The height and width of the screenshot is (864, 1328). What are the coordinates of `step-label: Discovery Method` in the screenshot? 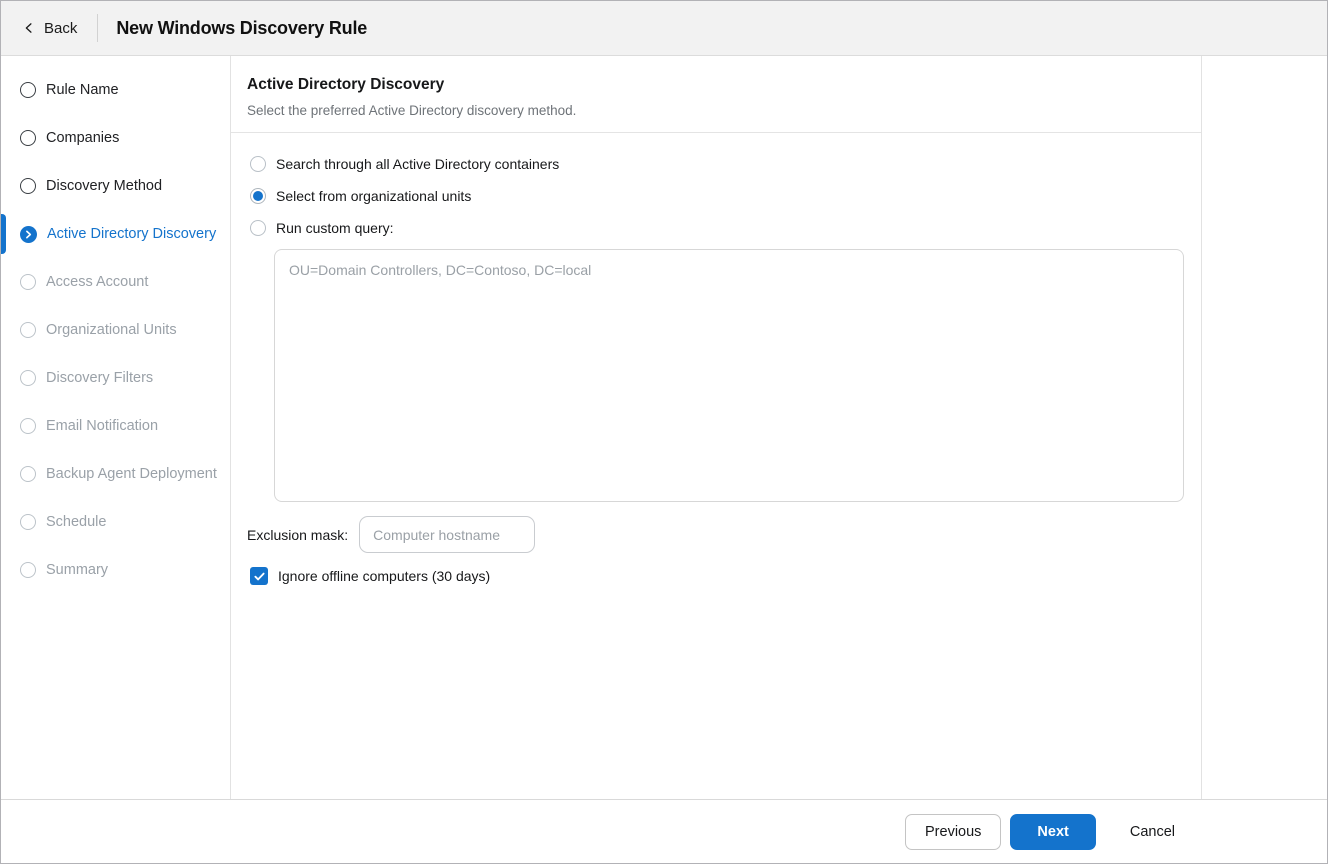 It's located at (104, 186).